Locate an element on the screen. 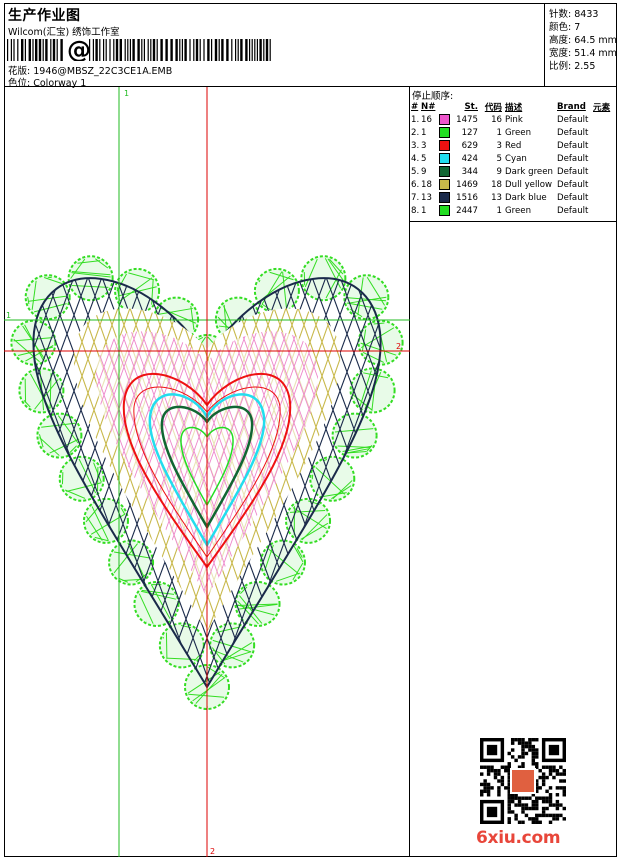 This screenshot has width=620, height=861. barcode: @ is located at coordinates (140, 50).